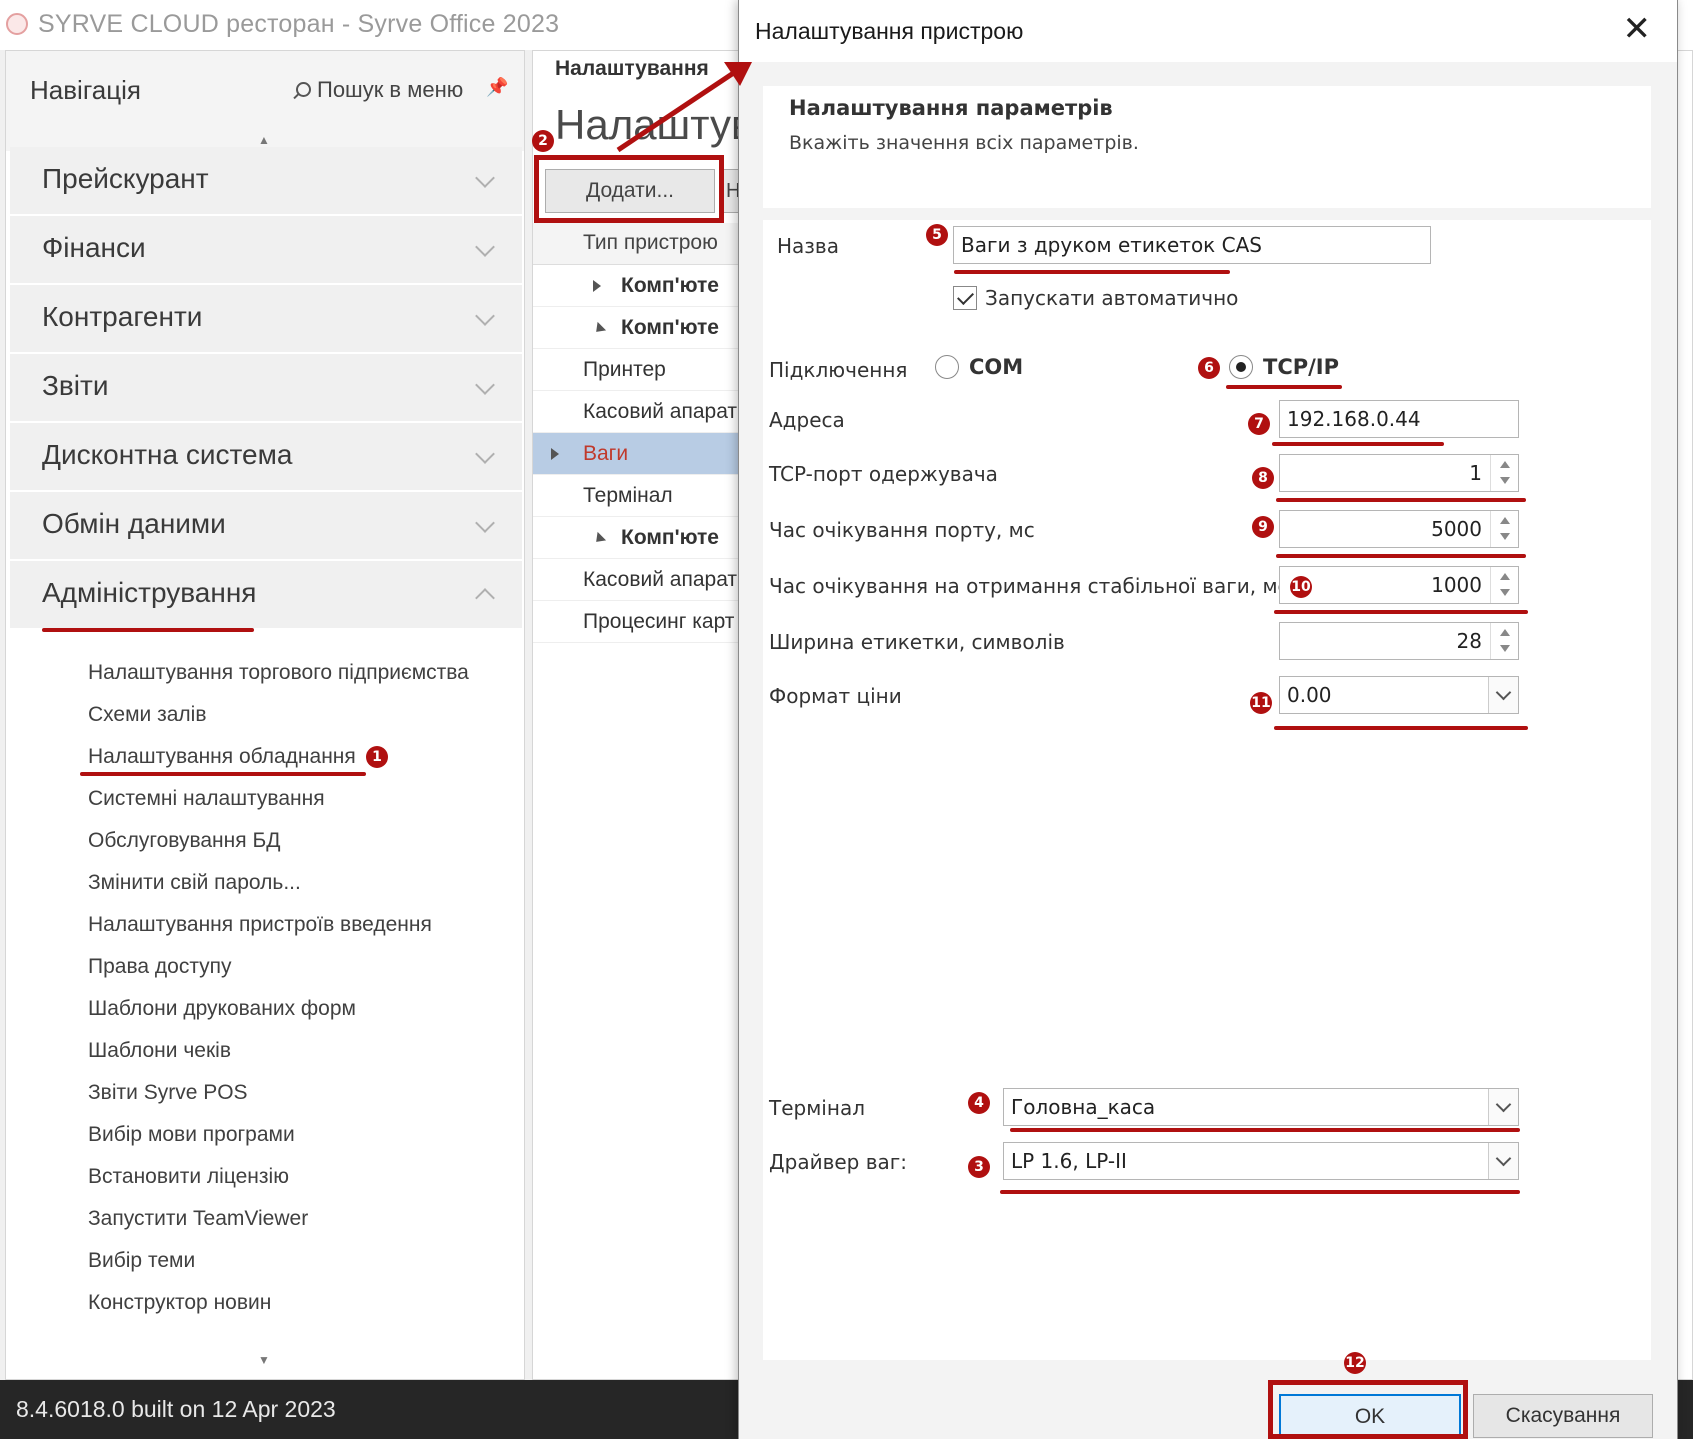 This screenshot has height=1439, width=1693. I want to click on label-width-stepper: 28, so click(1399, 641).